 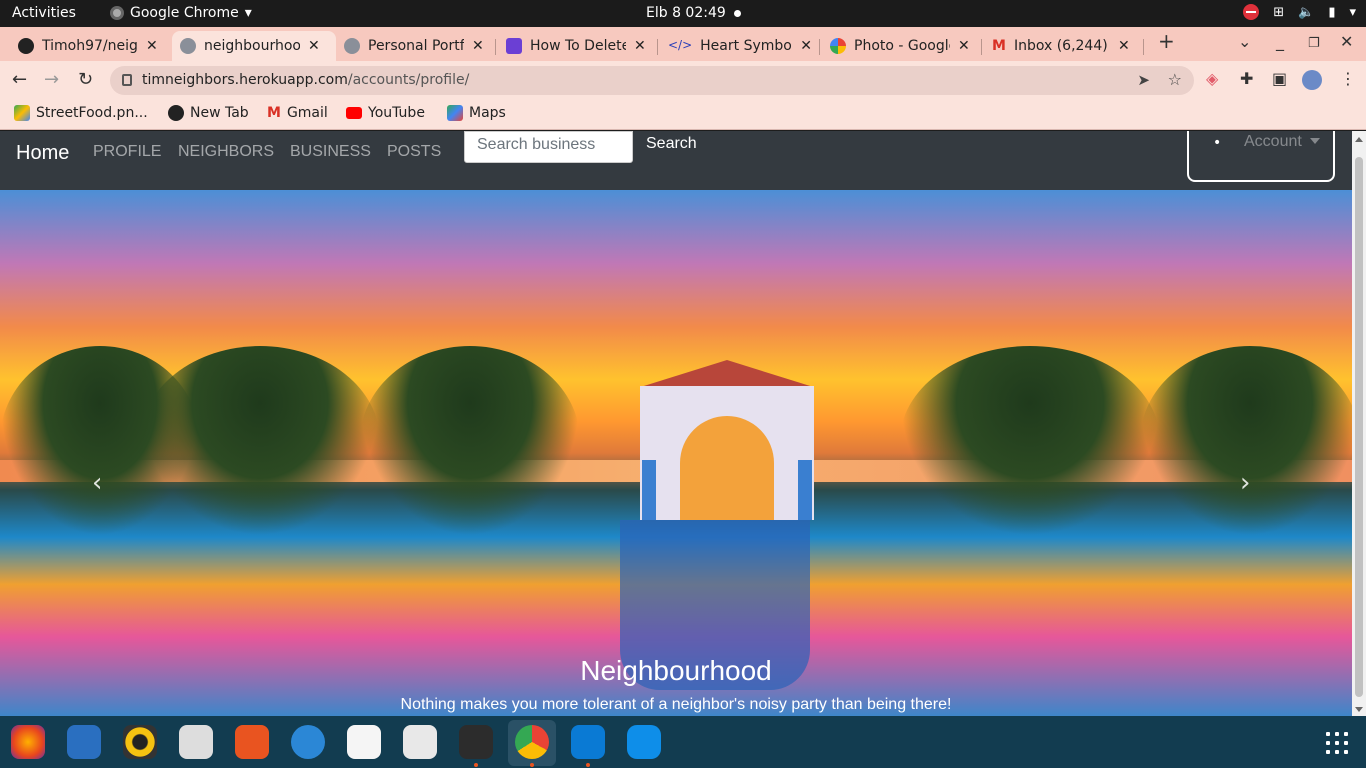 I want to click on tab-inbox: M Inbox (6,244) - ✕, so click(x=1064, y=46).